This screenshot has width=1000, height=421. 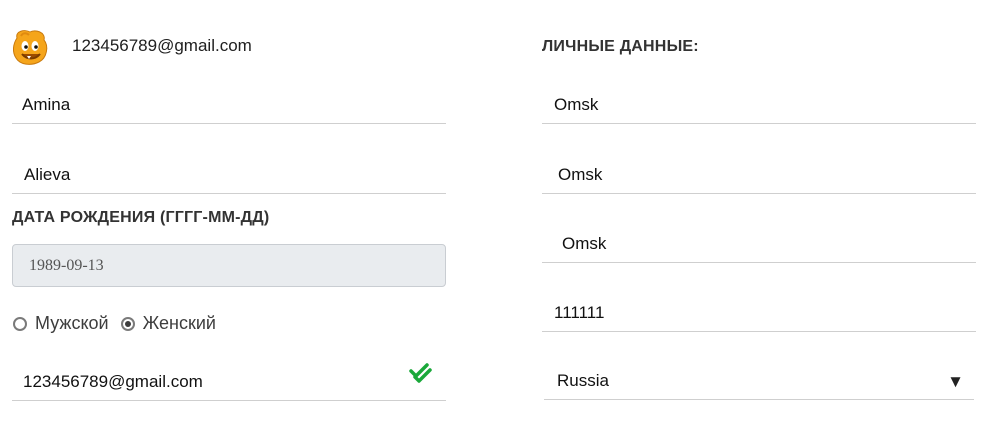 I want to click on avatar, so click(x=30, y=47).